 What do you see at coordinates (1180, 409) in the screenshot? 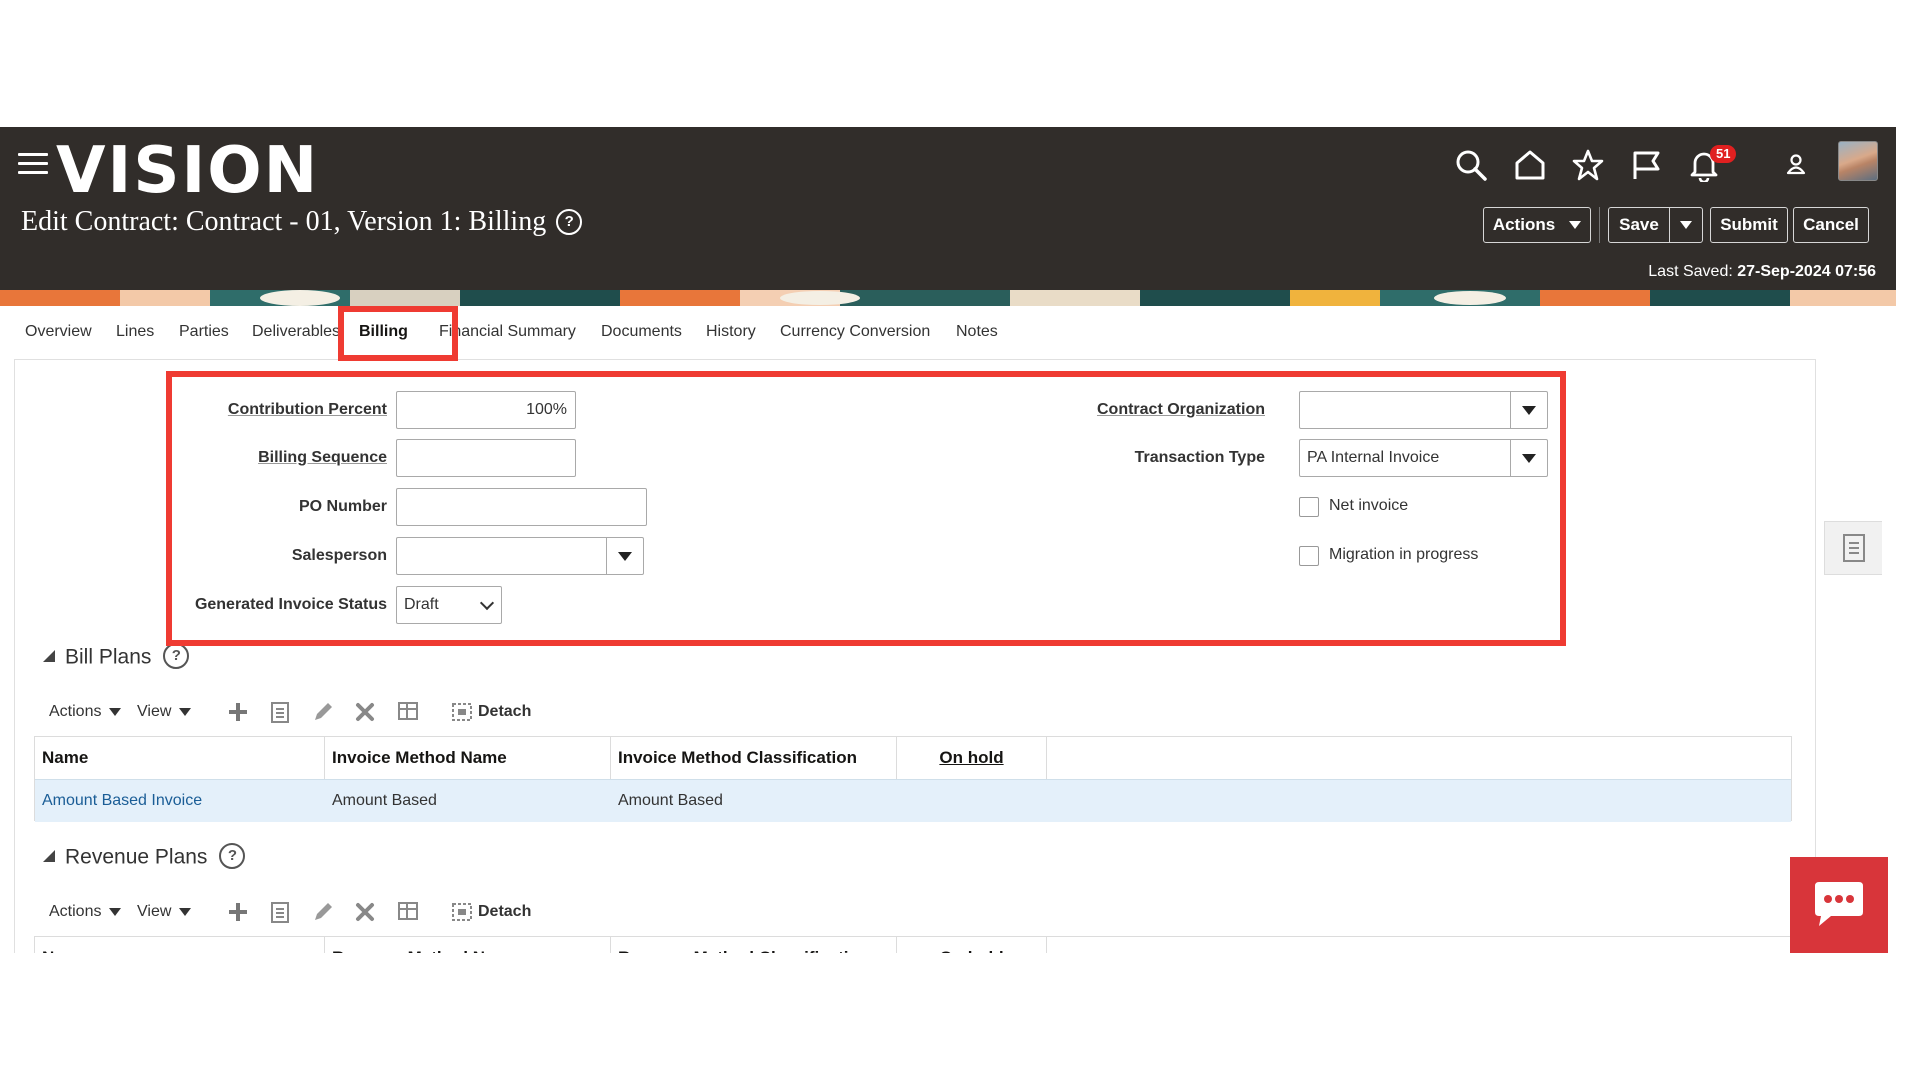
I see `contract-organization-label: Contract Organization` at bounding box center [1180, 409].